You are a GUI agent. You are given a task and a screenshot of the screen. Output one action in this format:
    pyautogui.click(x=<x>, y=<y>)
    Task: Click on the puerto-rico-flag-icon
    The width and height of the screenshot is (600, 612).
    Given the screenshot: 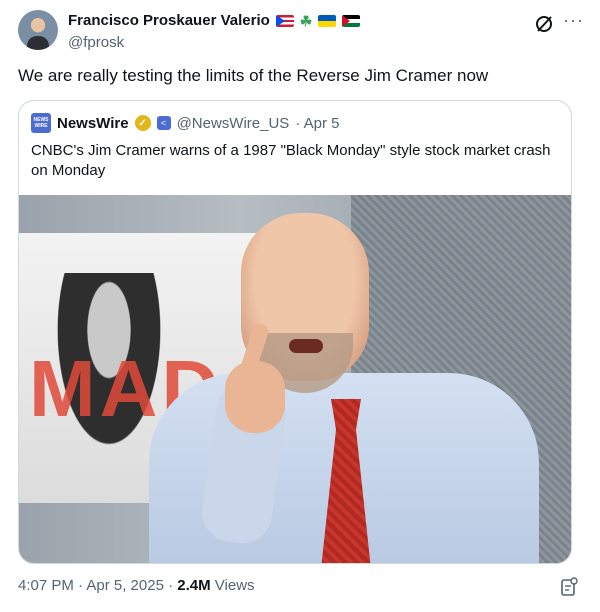 What is the action you would take?
    pyautogui.click(x=284, y=20)
    